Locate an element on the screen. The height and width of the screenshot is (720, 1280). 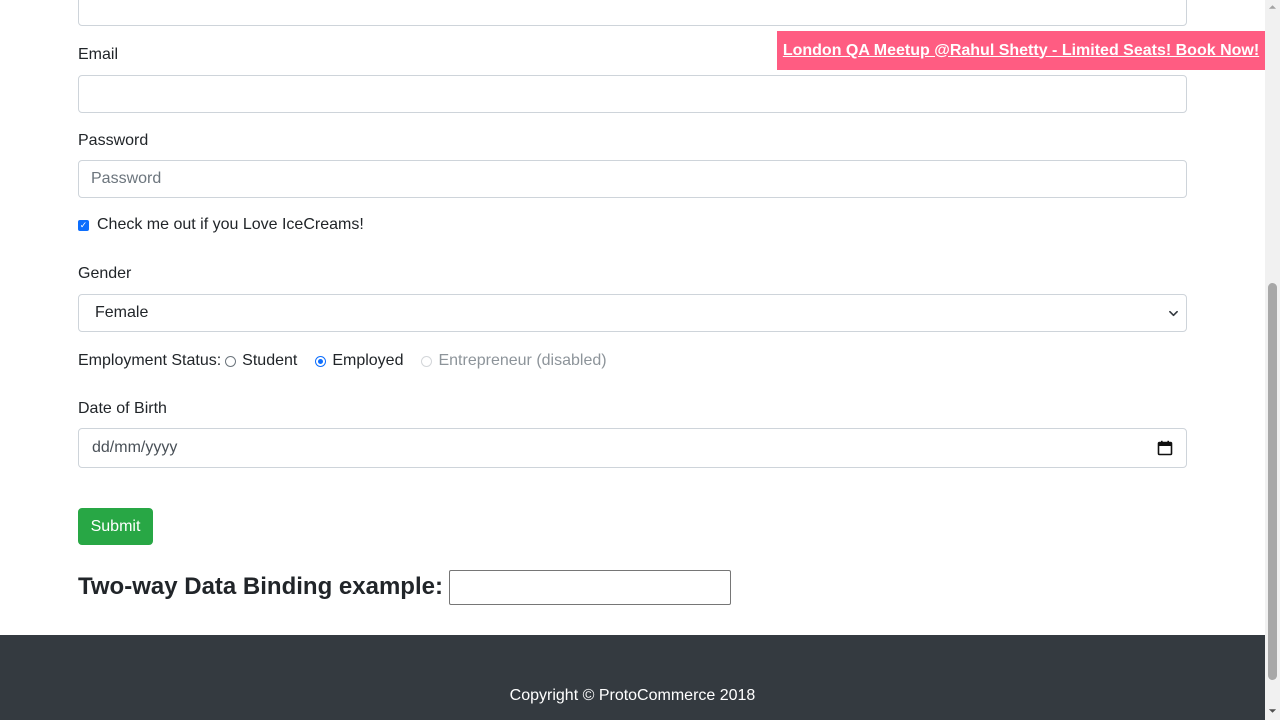
email-input is located at coordinates (632, 94).